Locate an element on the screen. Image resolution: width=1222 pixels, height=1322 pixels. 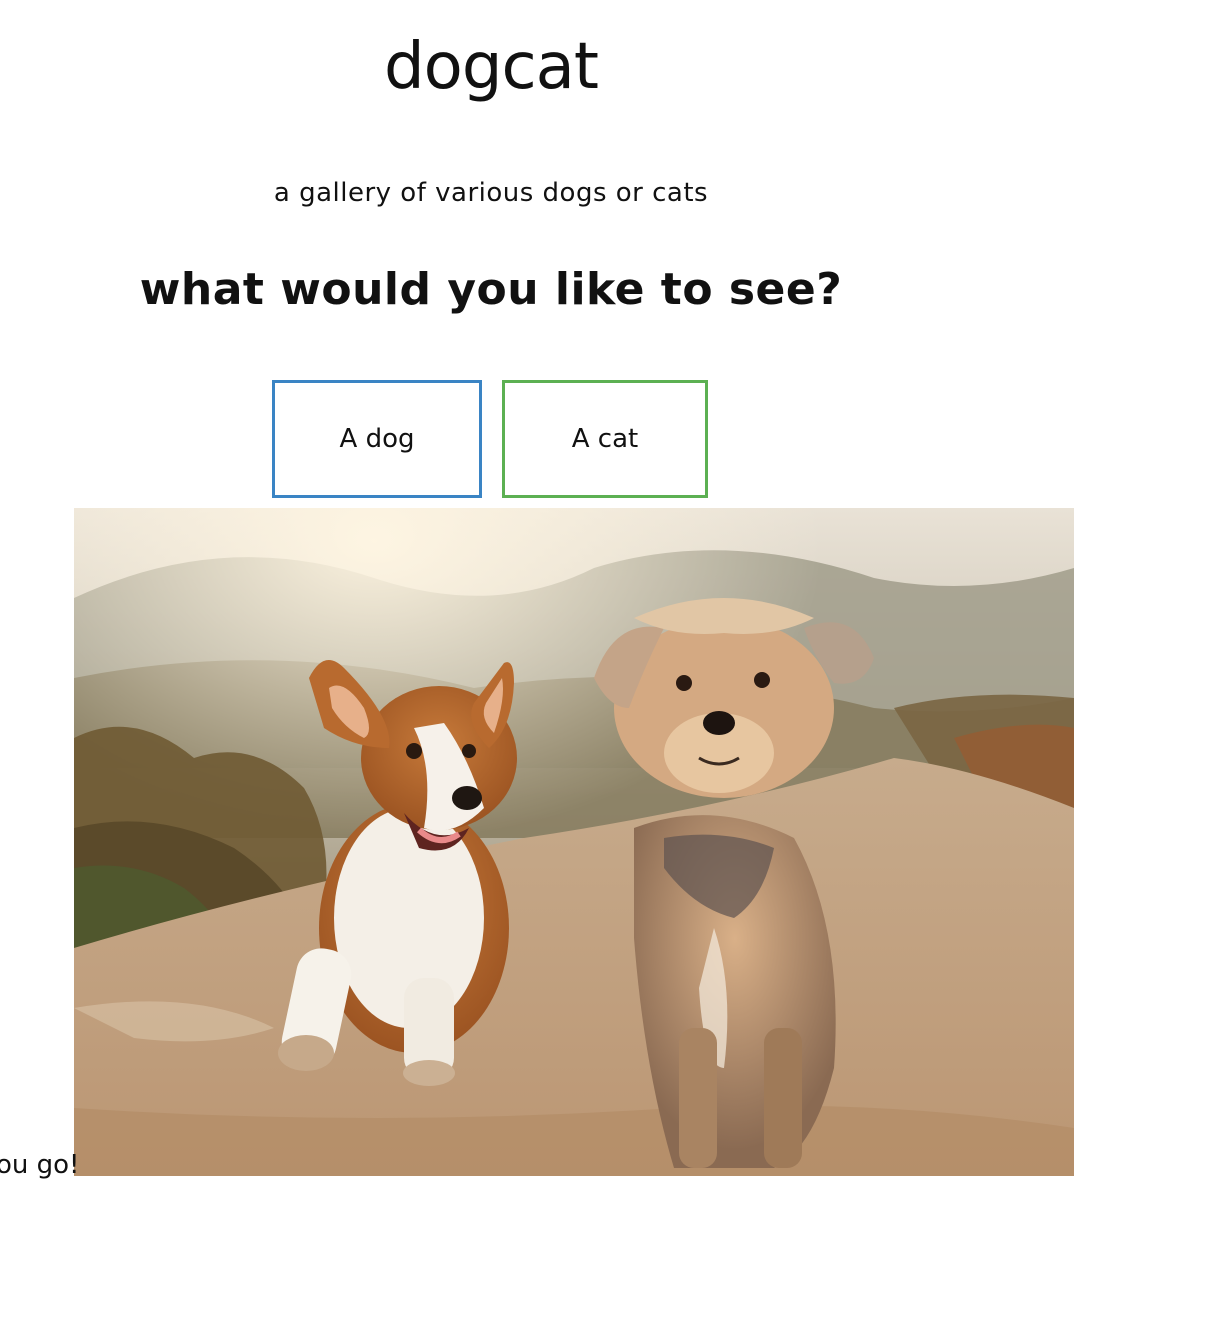
cat-button: A cat is located at coordinates (605, 439).